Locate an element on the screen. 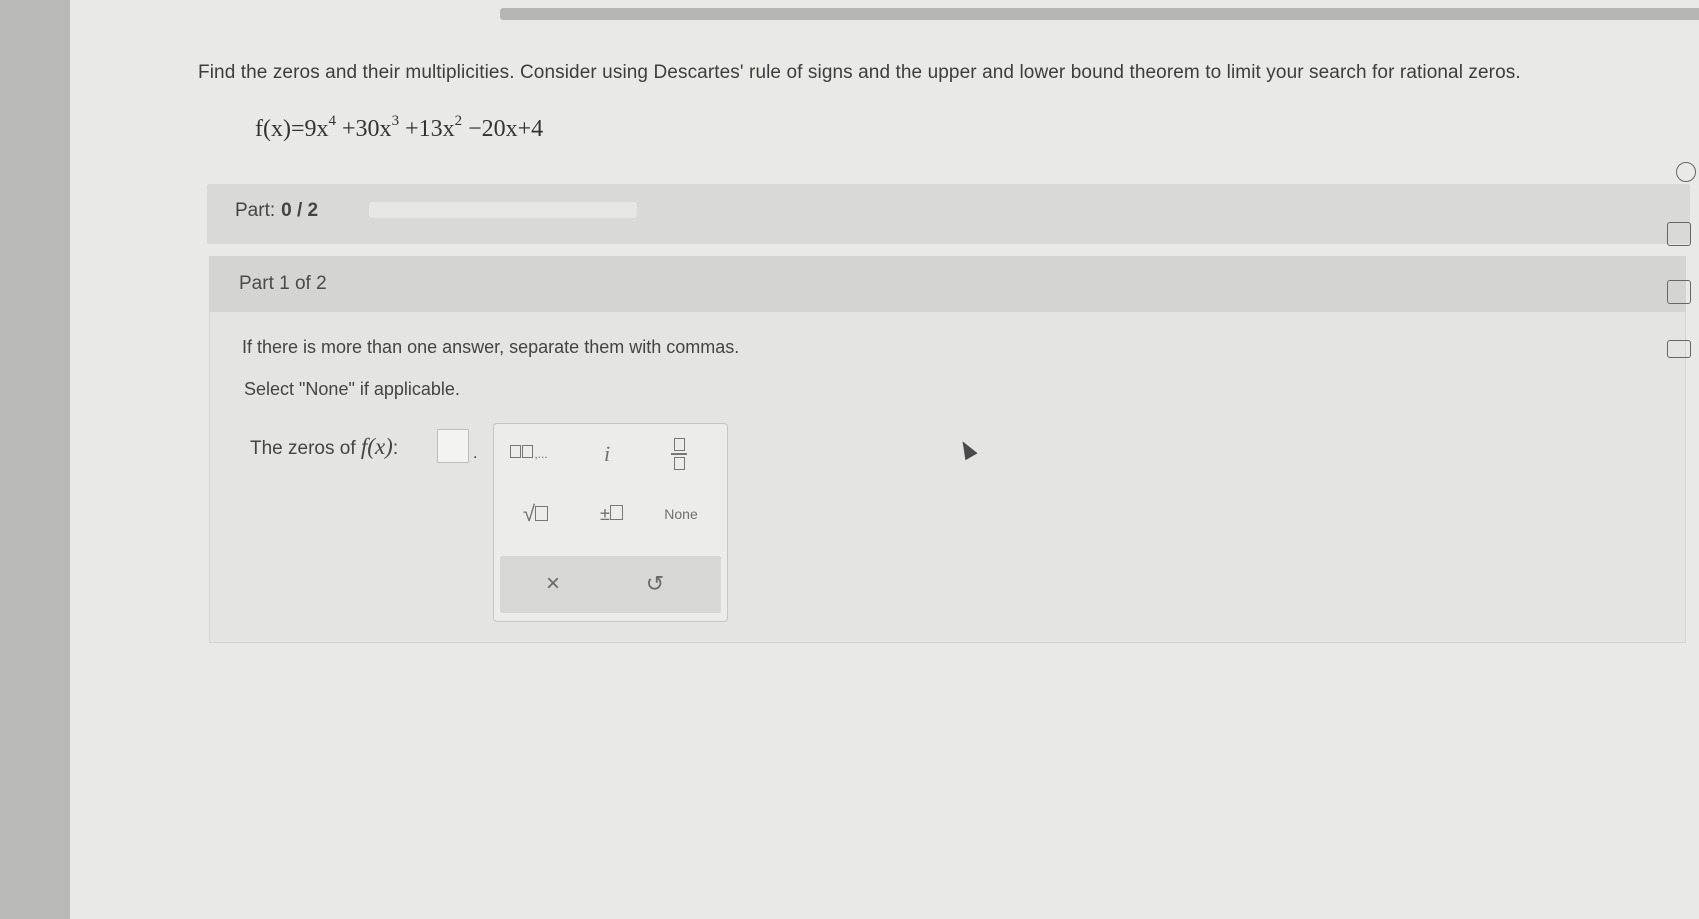 The width and height of the screenshot is (1699, 919). answer-period: . is located at coordinates (475, 453).